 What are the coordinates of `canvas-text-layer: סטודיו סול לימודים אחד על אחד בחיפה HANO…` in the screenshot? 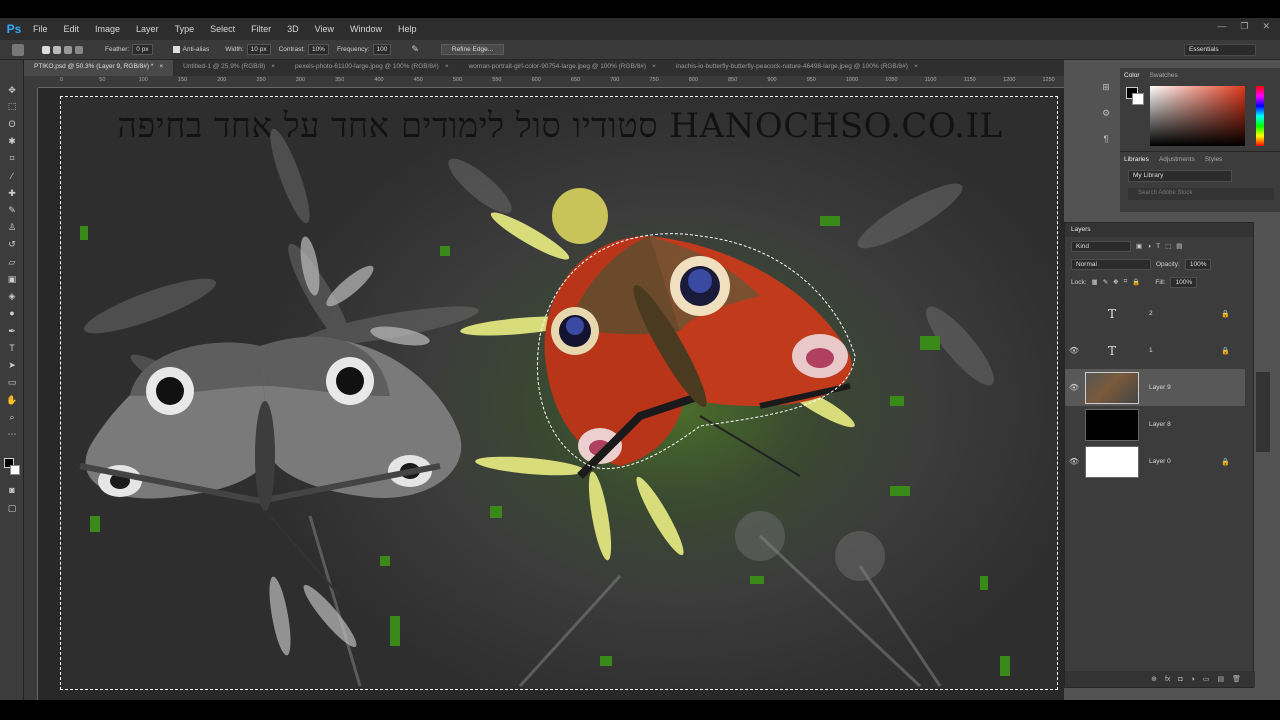 It's located at (560, 126).